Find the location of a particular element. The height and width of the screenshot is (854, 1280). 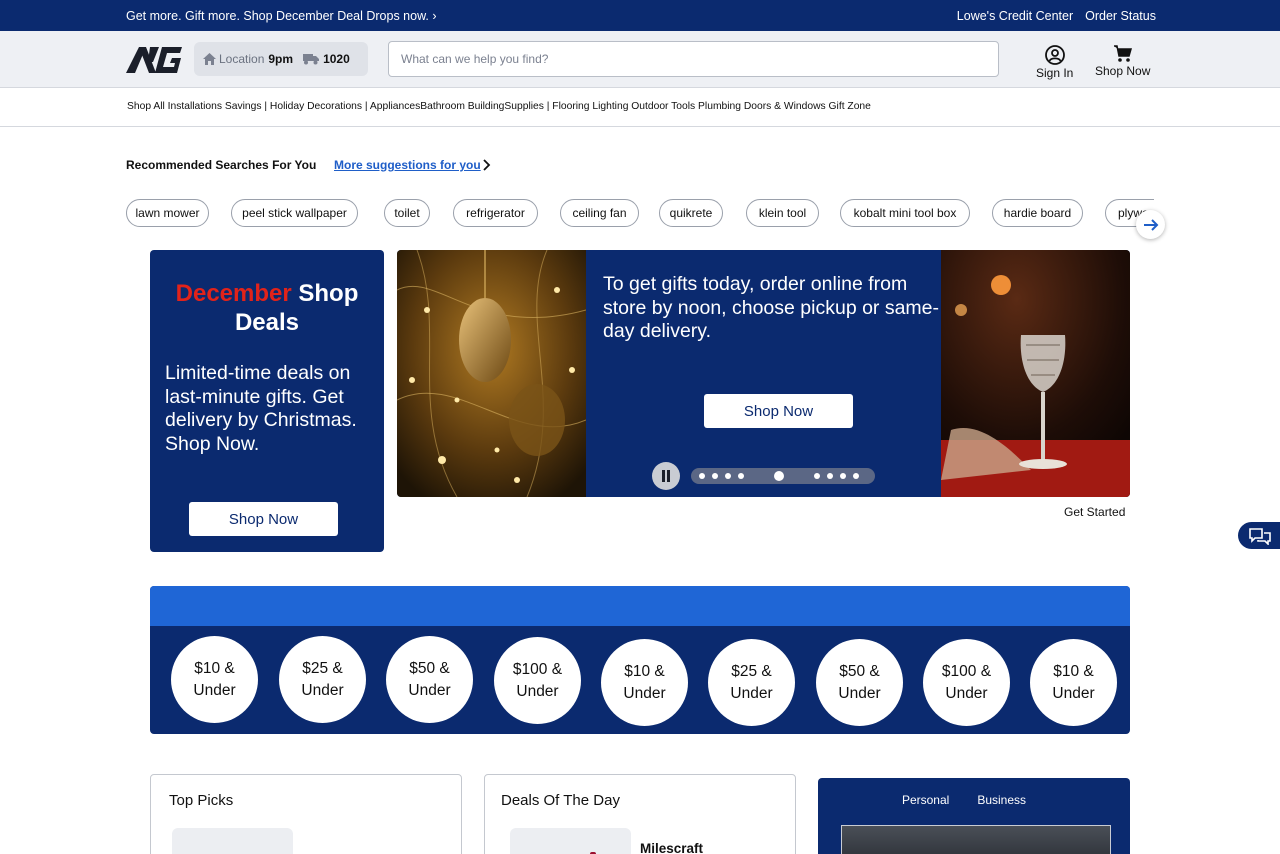

chips-next-button is located at coordinates (1150, 224).